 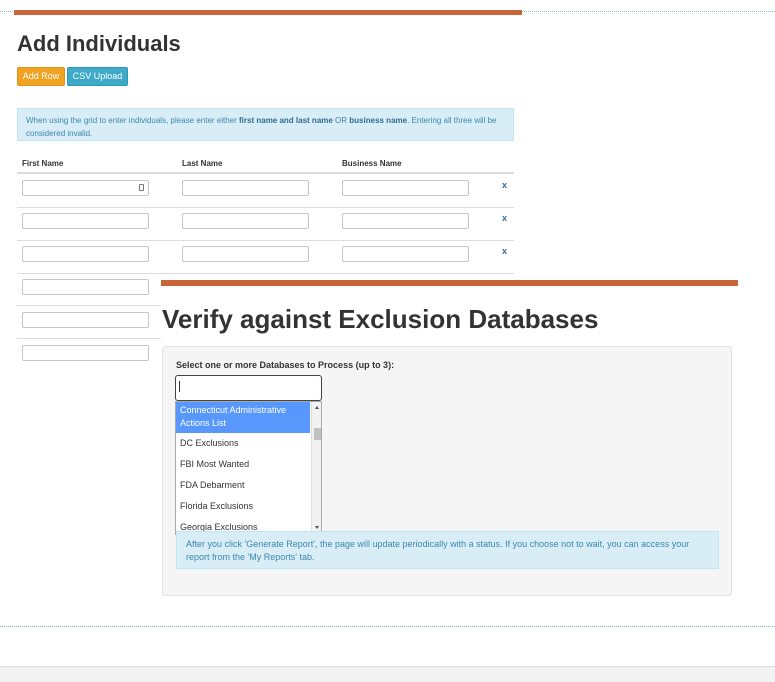 What do you see at coordinates (179, 386) in the screenshot?
I see `text-cursor` at bounding box center [179, 386].